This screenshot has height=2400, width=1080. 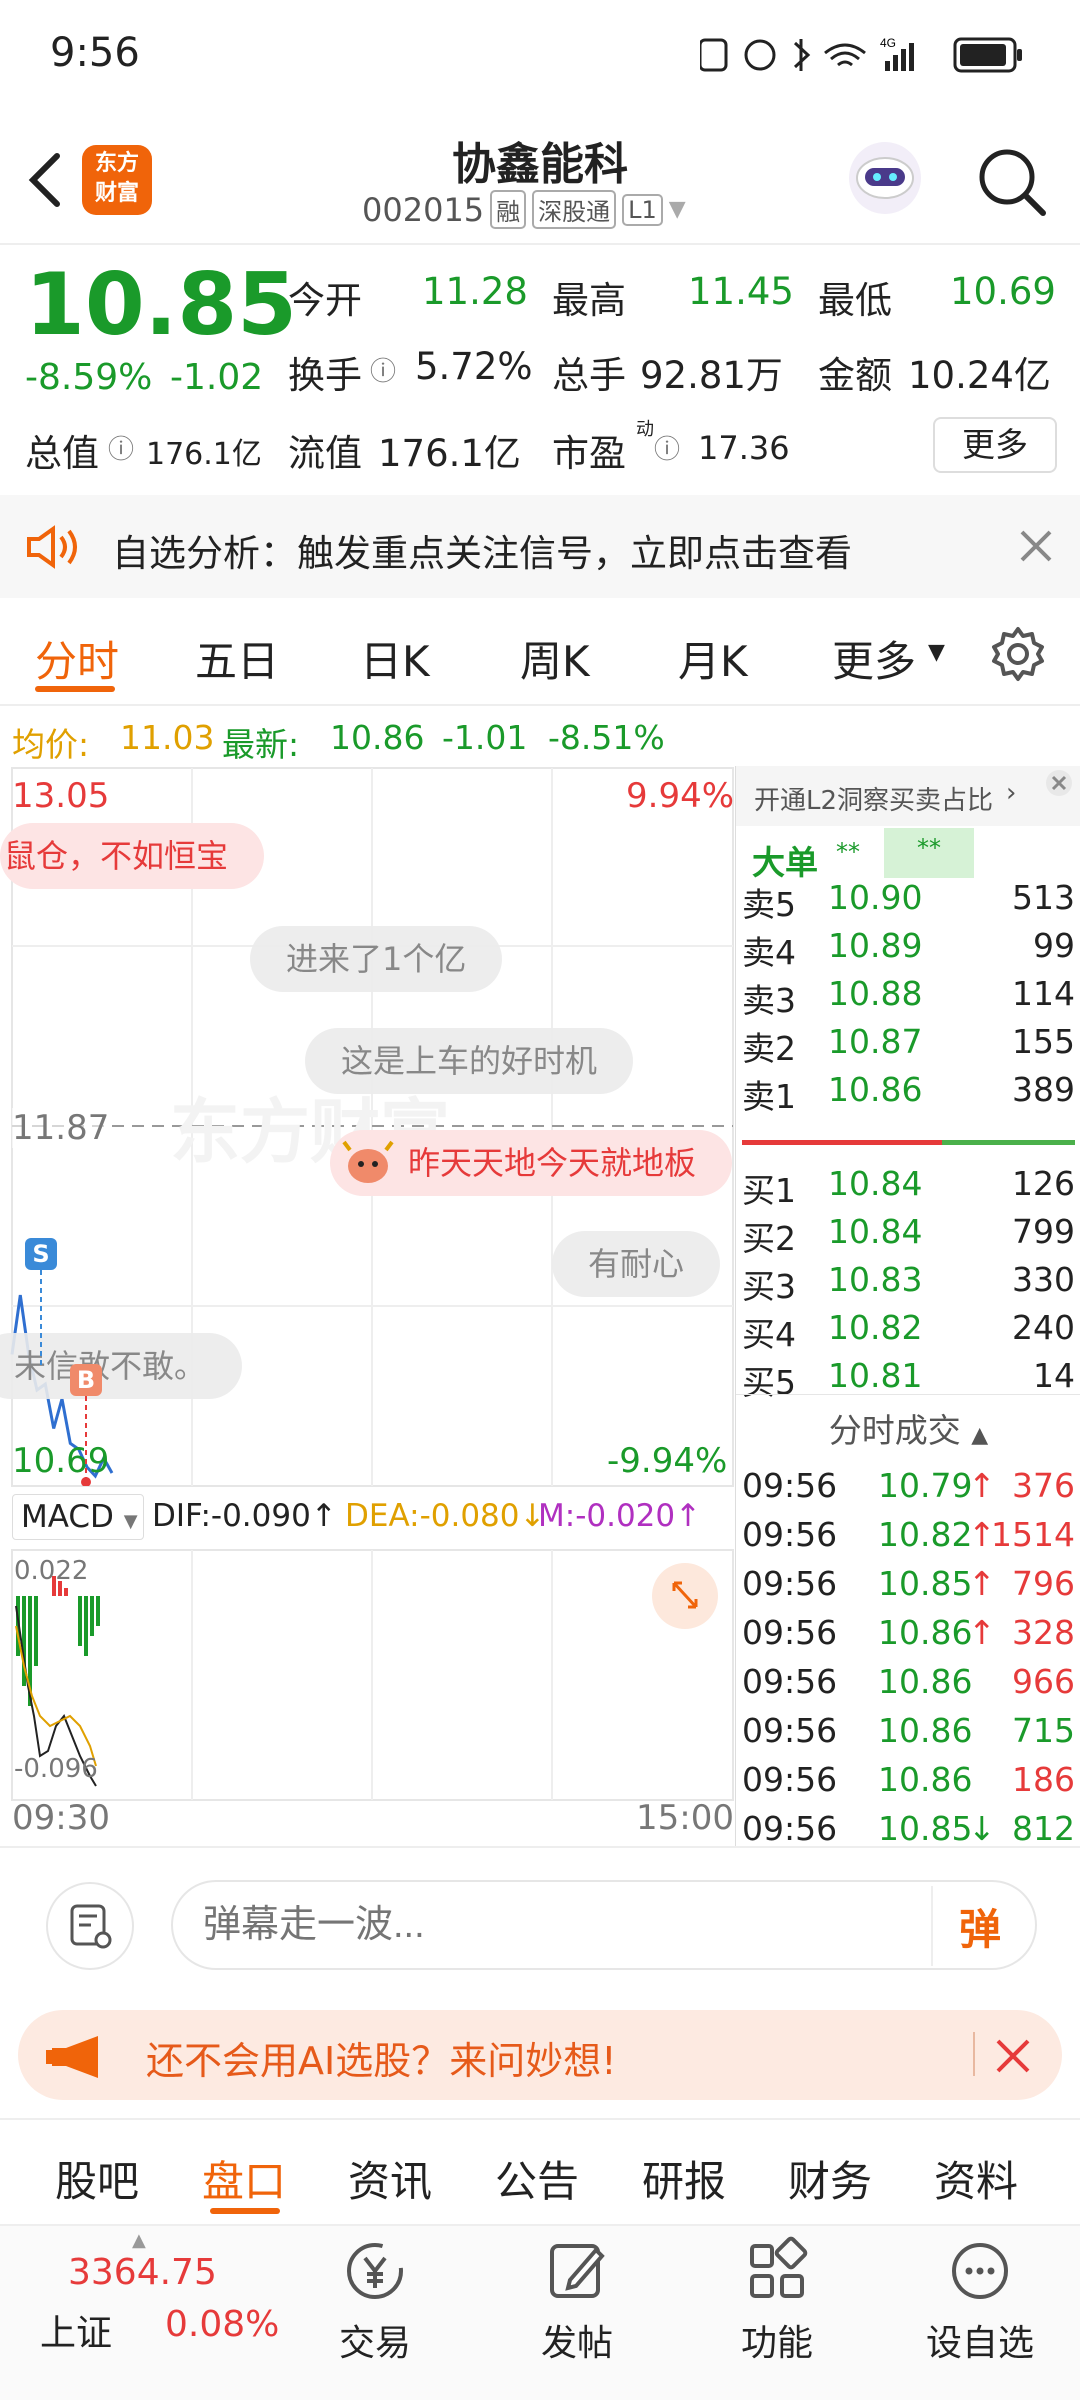 I want to click on trade-volume: 328, so click(x=1043, y=1632).